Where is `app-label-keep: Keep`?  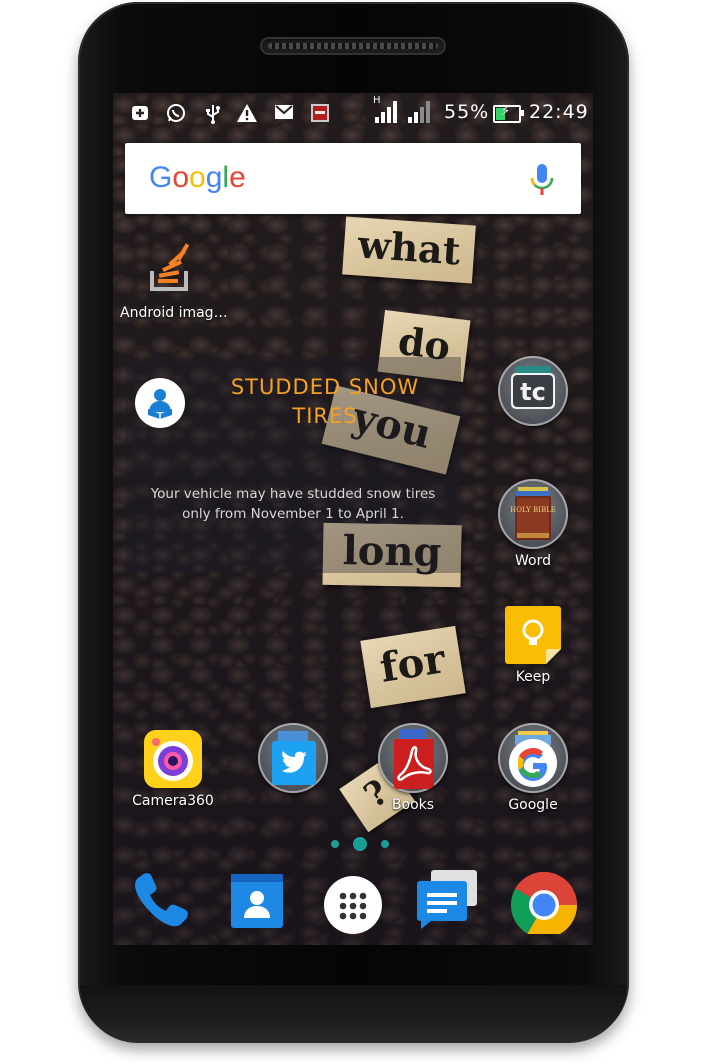 app-label-keep: Keep is located at coordinates (533, 677).